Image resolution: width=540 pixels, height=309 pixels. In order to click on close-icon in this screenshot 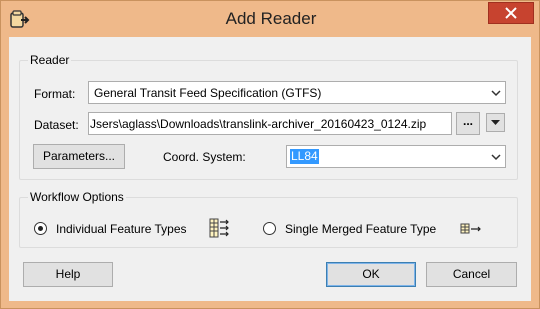, I will do `click(511, 13)`.